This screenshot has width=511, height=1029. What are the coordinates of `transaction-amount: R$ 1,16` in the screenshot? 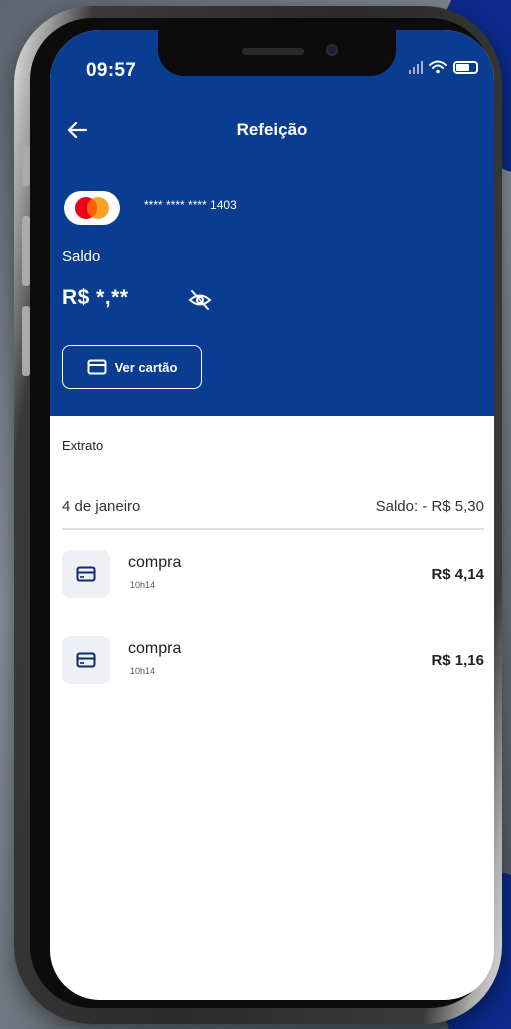 It's located at (457, 660).